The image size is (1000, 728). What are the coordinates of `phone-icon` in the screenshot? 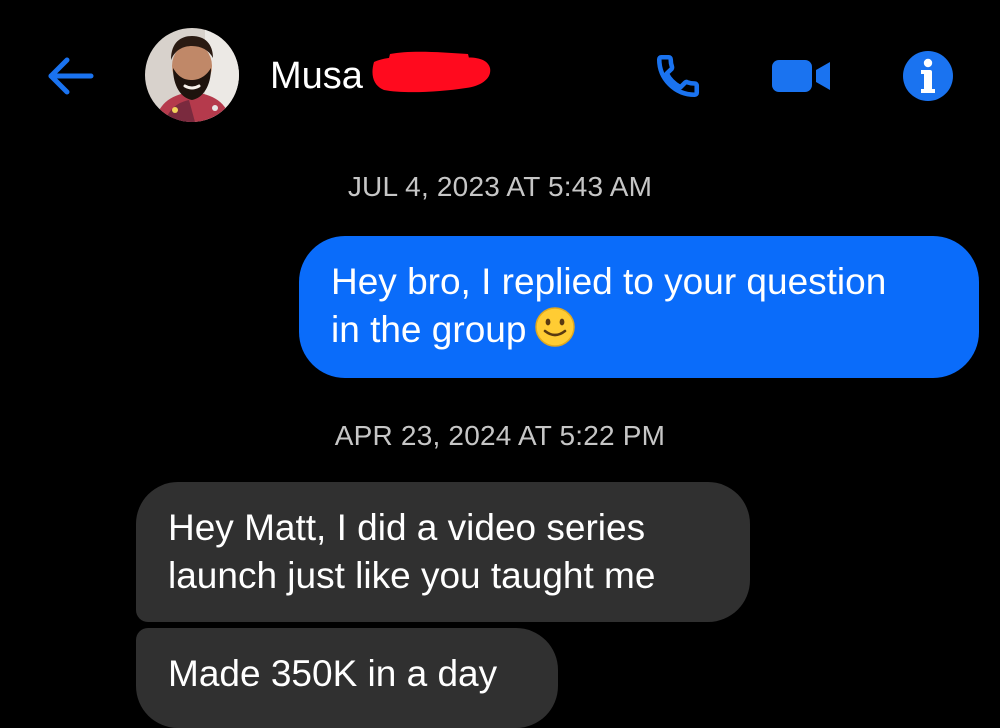 It's located at (678, 76).